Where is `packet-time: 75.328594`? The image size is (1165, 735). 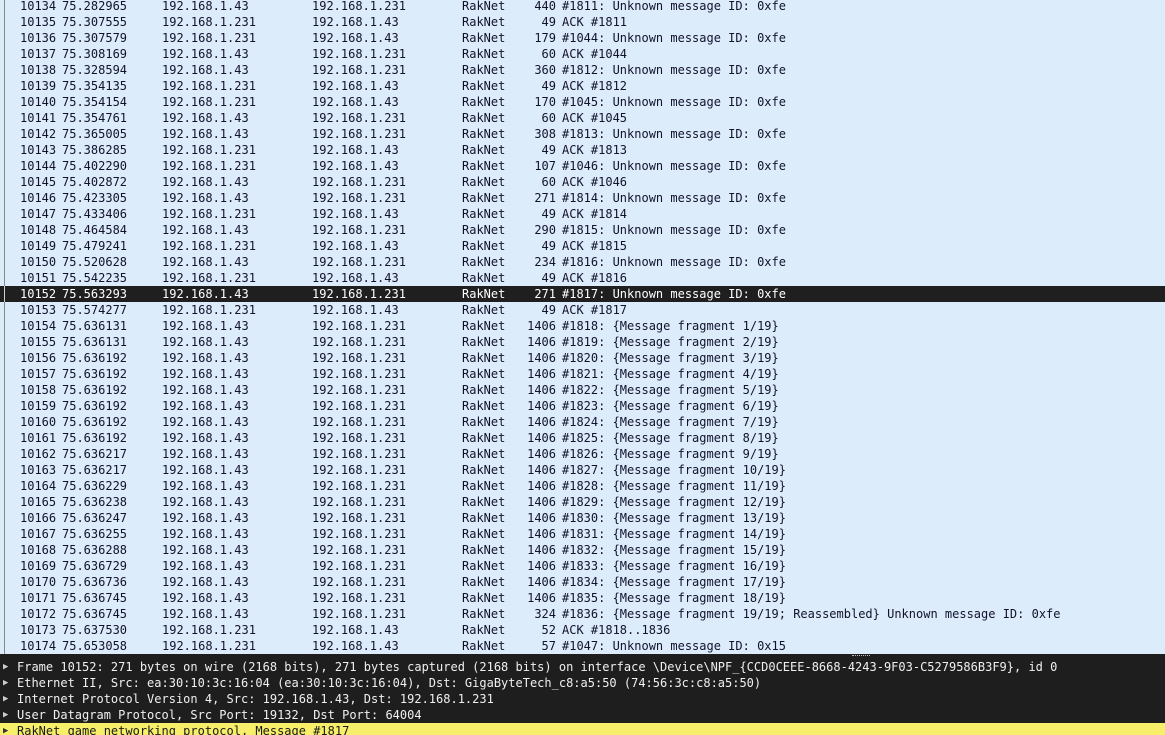
packet-time: 75.328594 is located at coordinates (95, 70).